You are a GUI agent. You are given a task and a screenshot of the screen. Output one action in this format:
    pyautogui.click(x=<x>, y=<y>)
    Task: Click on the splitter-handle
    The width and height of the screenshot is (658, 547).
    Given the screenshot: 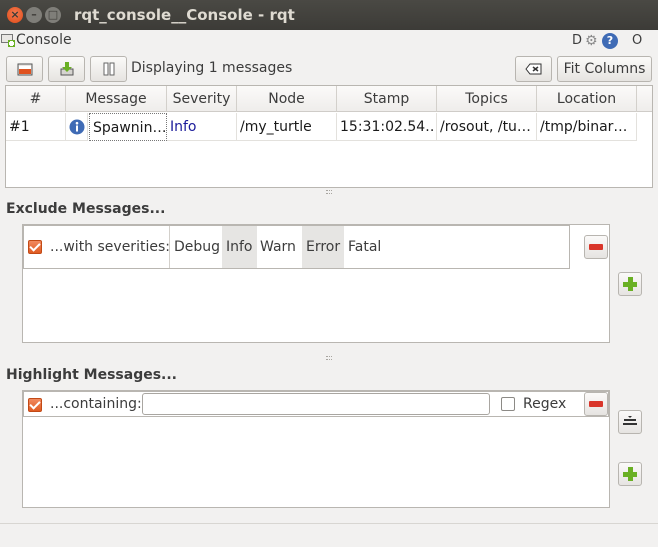 What is the action you would take?
    pyautogui.click(x=329, y=192)
    